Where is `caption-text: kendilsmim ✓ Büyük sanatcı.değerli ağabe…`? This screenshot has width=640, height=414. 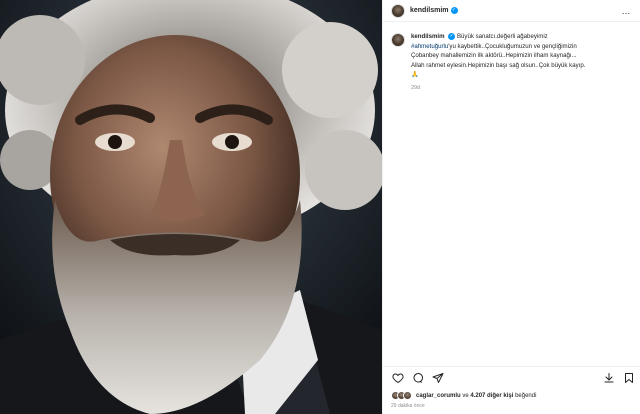
caption-text: kendilsmim ✓ Büyük sanatcı.değerli ağabe… is located at coordinates (522, 63).